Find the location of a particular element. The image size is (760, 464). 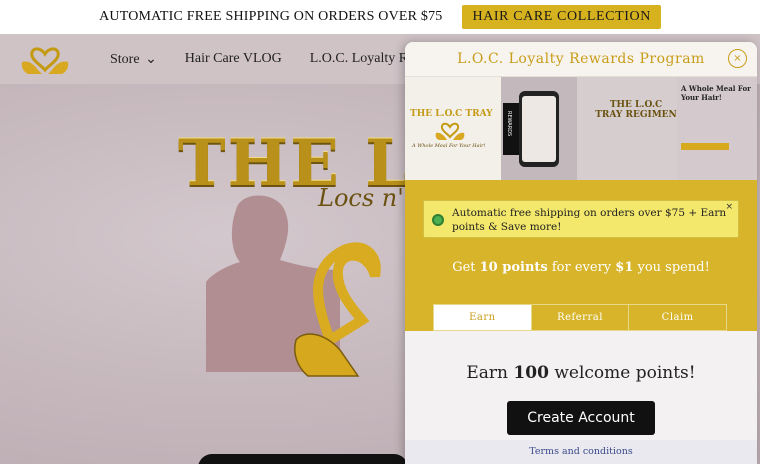

earn-rate-prefix: Get is located at coordinates (466, 267).